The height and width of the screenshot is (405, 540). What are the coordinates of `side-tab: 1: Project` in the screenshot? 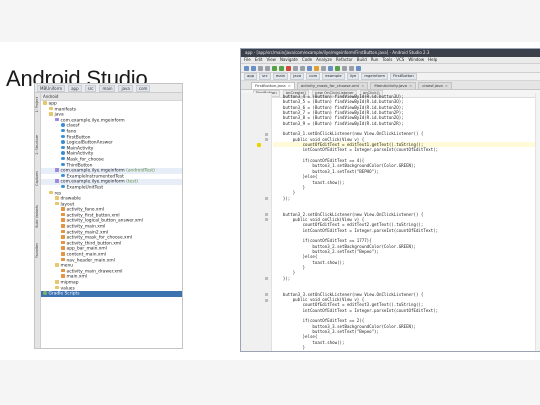 It's located at (37, 105).